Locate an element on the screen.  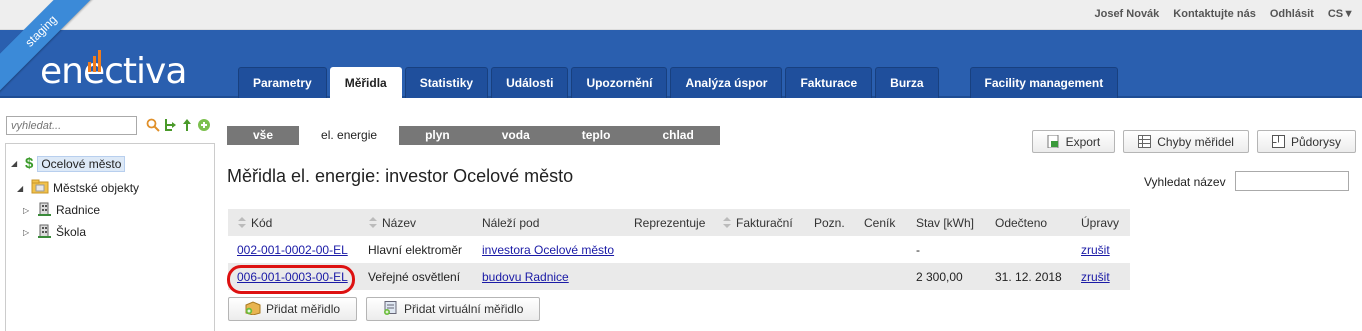
col-edit: Úpravy is located at coordinates (1101, 222).